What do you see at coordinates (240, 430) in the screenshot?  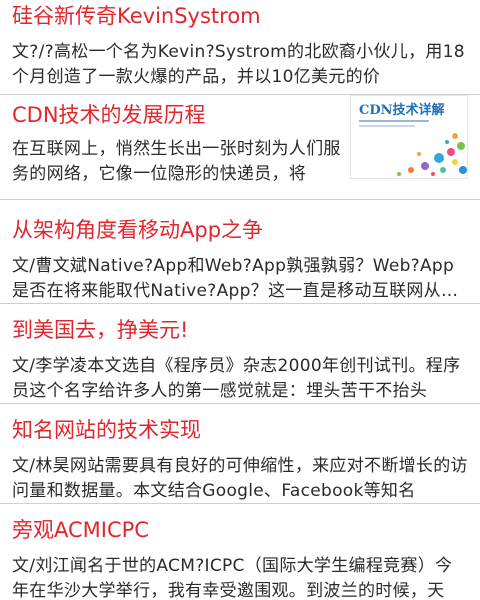 I see `article-title: 知名网站的技术实现` at bounding box center [240, 430].